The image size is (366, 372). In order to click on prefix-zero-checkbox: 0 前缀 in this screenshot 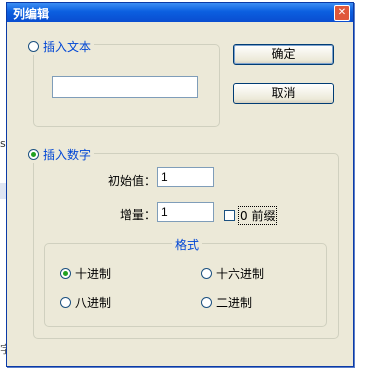, I will do `click(251, 215)`.